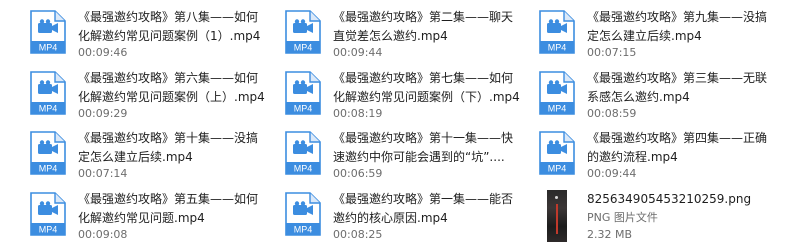 Image resolution: width=788 pixels, height=252 pixels. Describe the element at coordinates (103, 234) in the screenshot. I see `file-duration: 00:09:08` at that location.